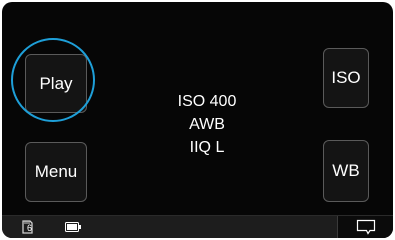 The width and height of the screenshot is (395, 240). Describe the element at coordinates (30, 228) in the screenshot. I see `card-count: 6` at that location.